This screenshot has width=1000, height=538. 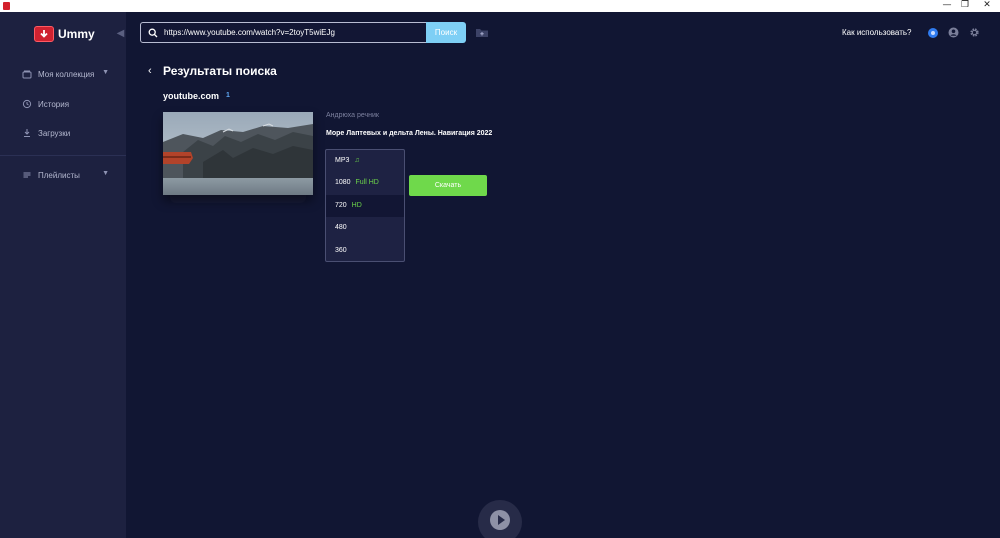 What do you see at coordinates (27, 74) in the screenshot?
I see `collection-icon` at bounding box center [27, 74].